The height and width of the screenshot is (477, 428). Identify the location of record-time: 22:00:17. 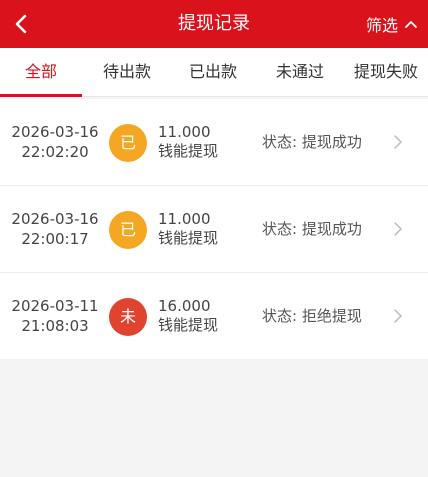
(55, 239).